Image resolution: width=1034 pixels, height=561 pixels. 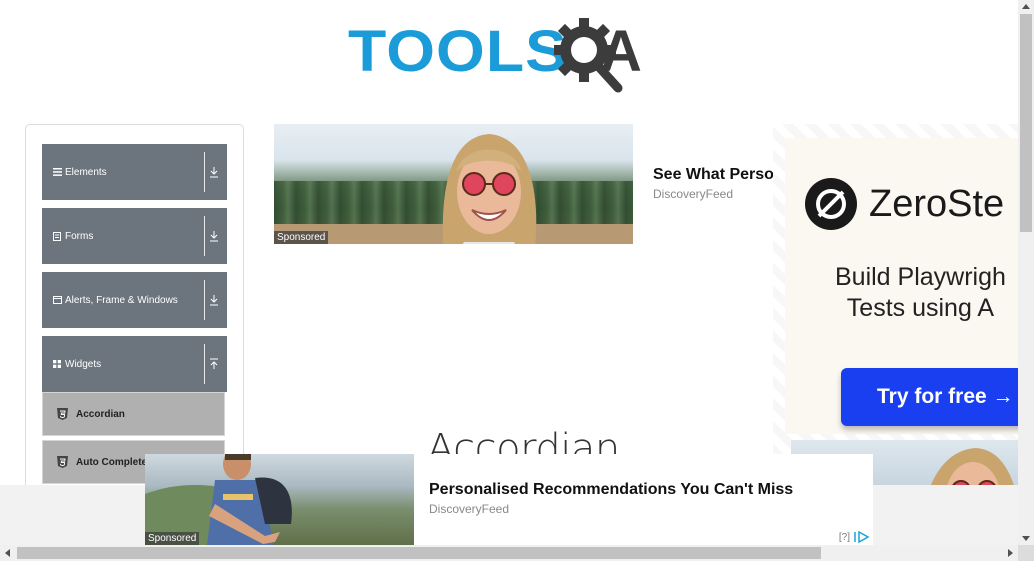 What do you see at coordinates (1026, 6) in the screenshot?
I see `scroll-up-arrow-icon` at bounding box center [1026, 6].